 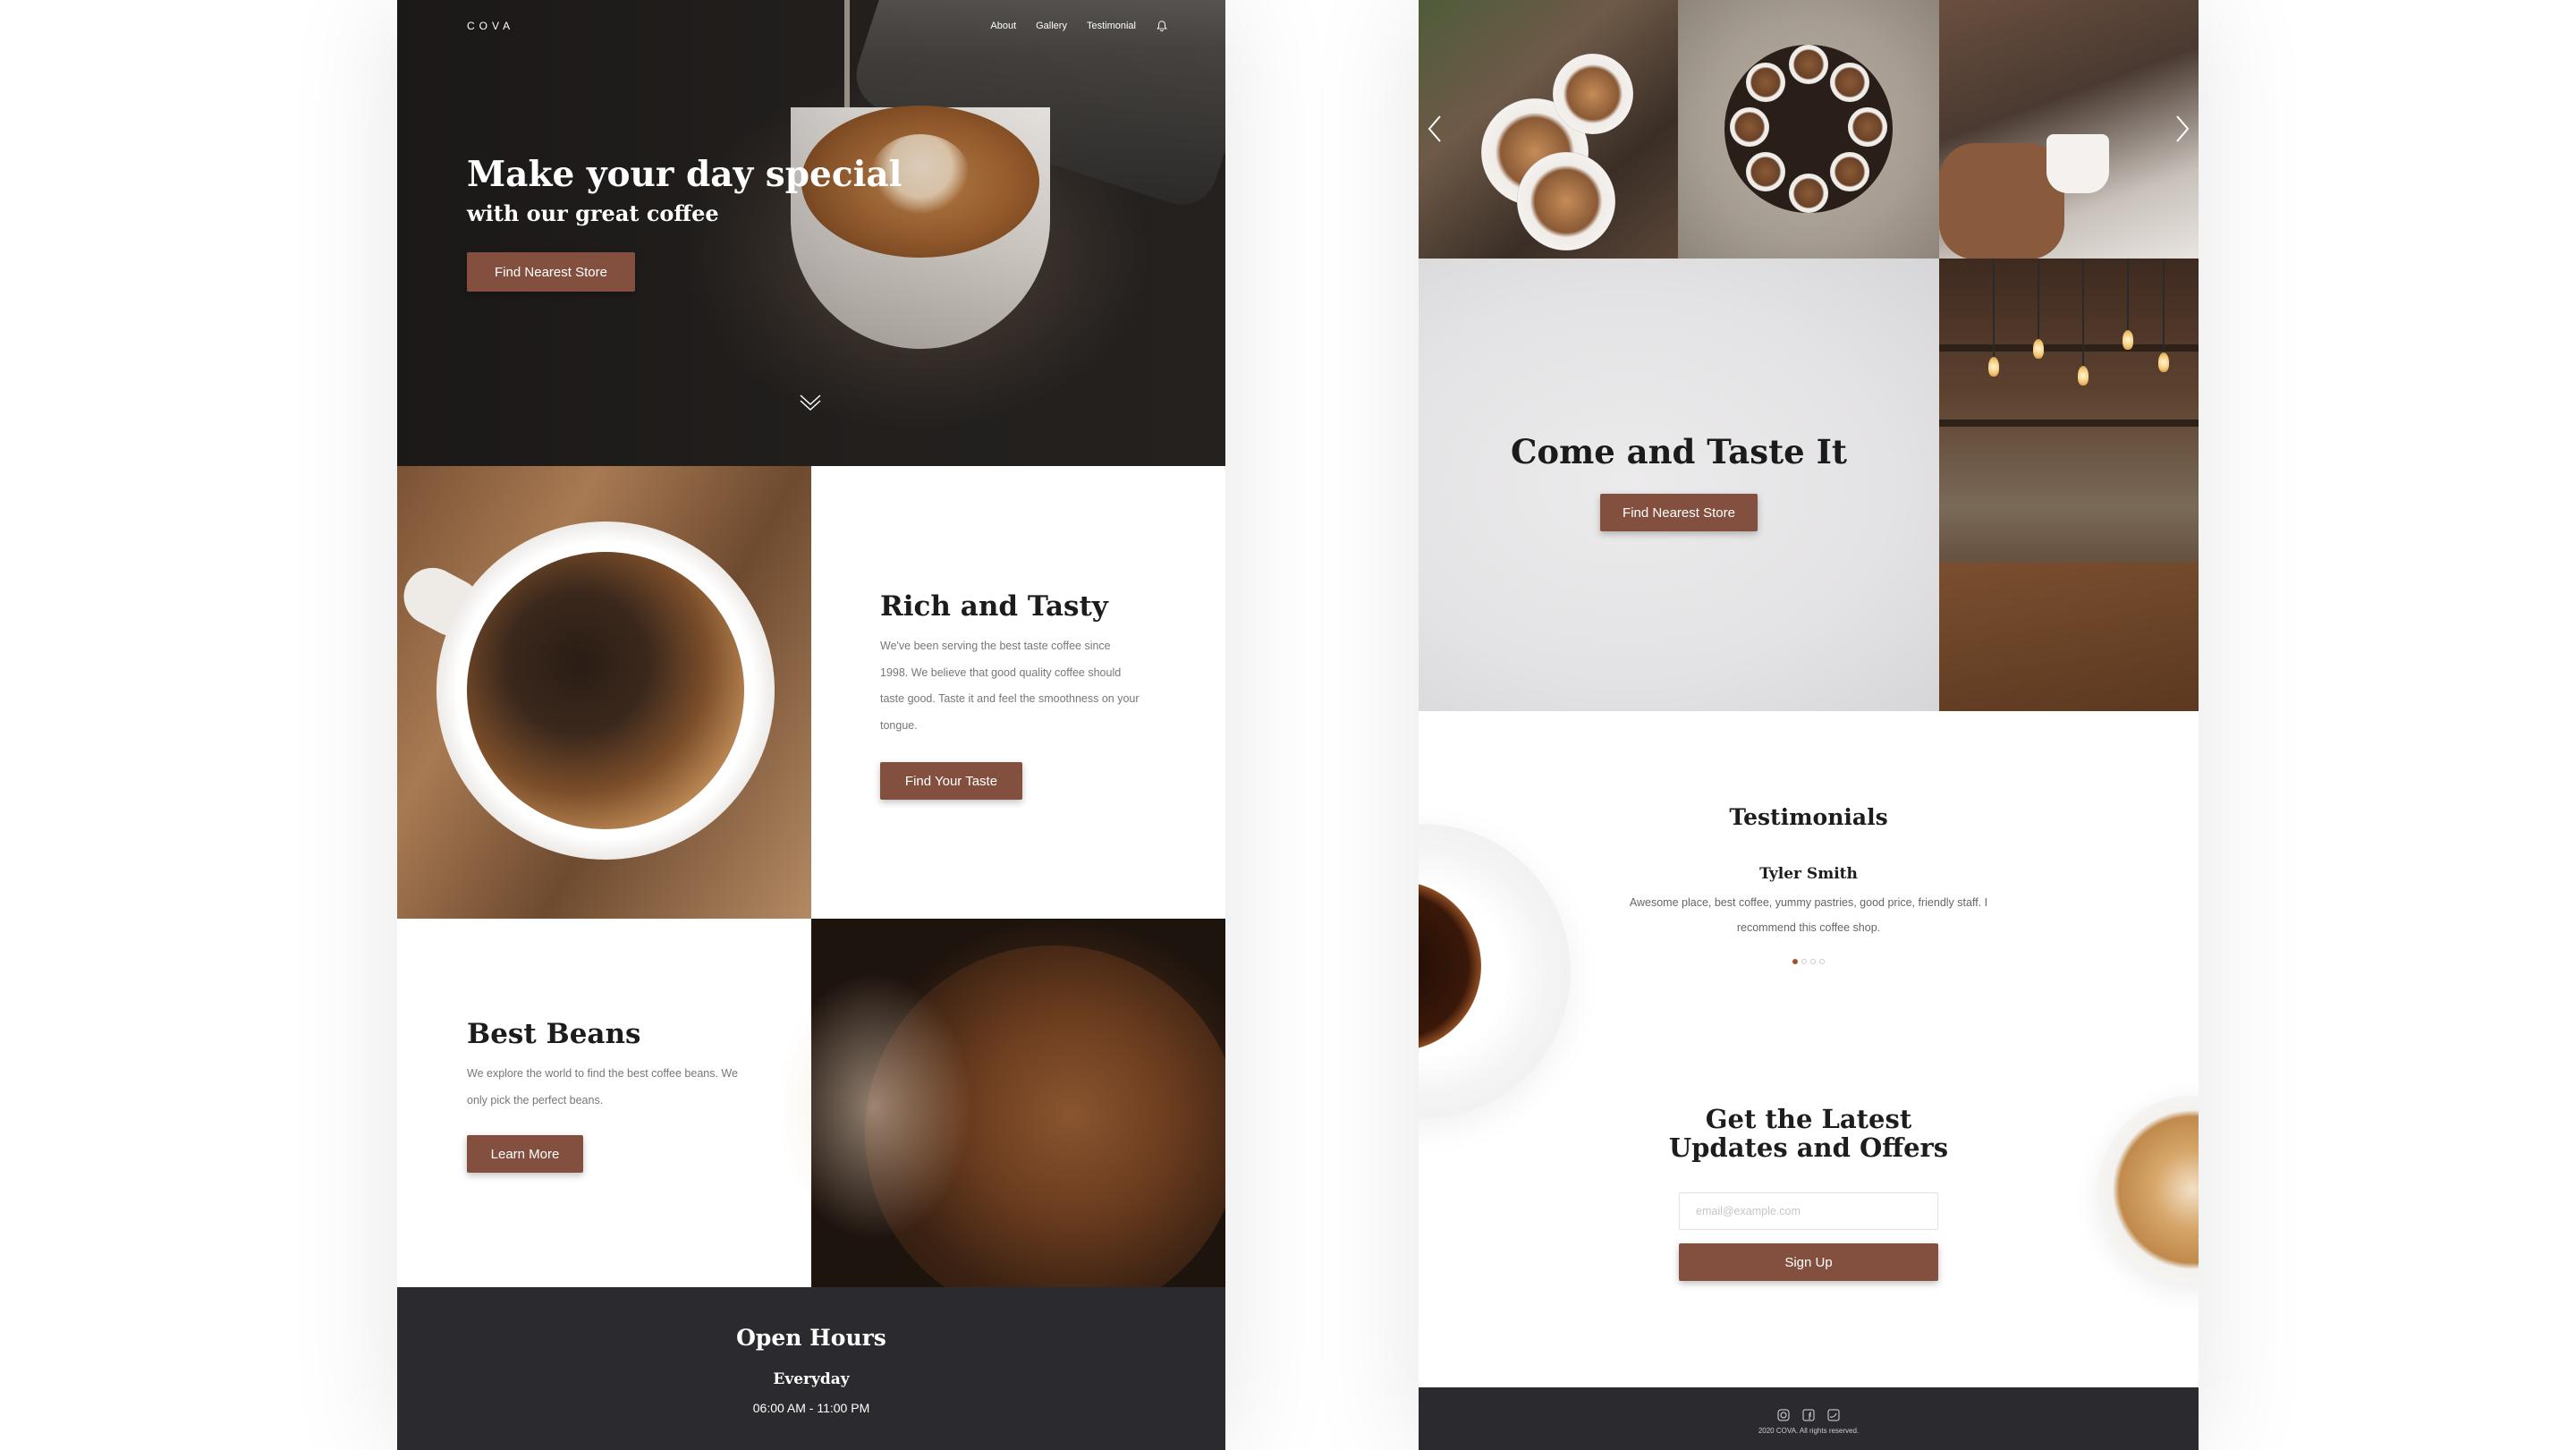 I want to click on scroll-down-icon, so click(x=810, y=402).